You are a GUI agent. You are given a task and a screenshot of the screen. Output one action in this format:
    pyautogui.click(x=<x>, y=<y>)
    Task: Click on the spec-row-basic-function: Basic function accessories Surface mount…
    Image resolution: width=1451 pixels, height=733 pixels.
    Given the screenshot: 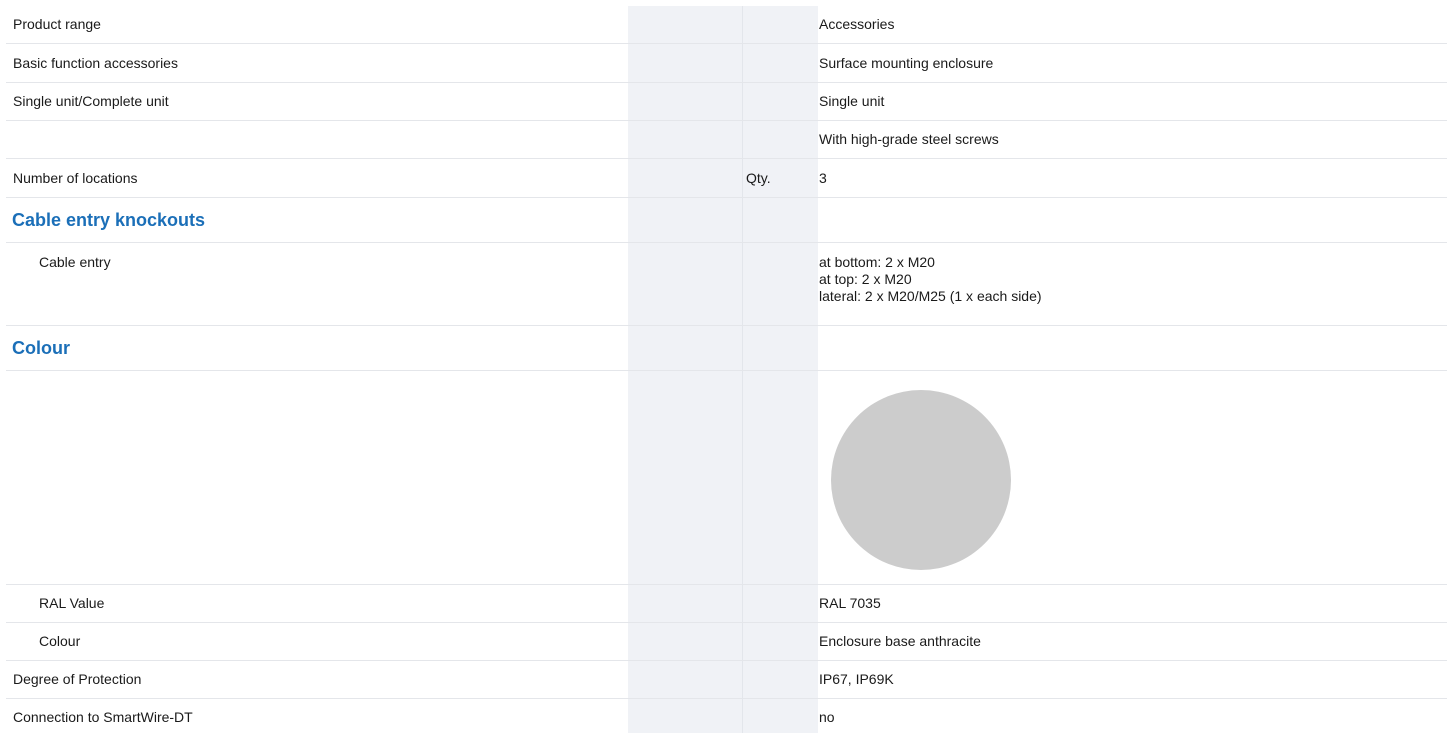 What is the action you would take?
    pyautogui.click(x=726, y=63)
    